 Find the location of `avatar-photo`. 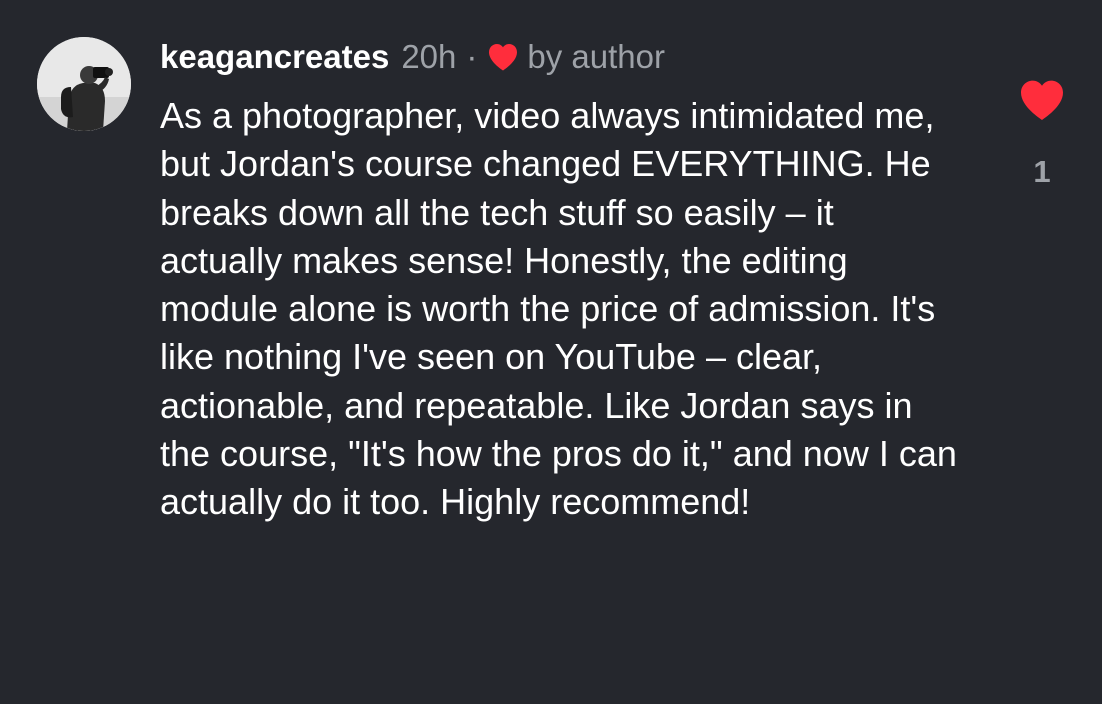

avatar-photo is located at coordinates (84, 84).